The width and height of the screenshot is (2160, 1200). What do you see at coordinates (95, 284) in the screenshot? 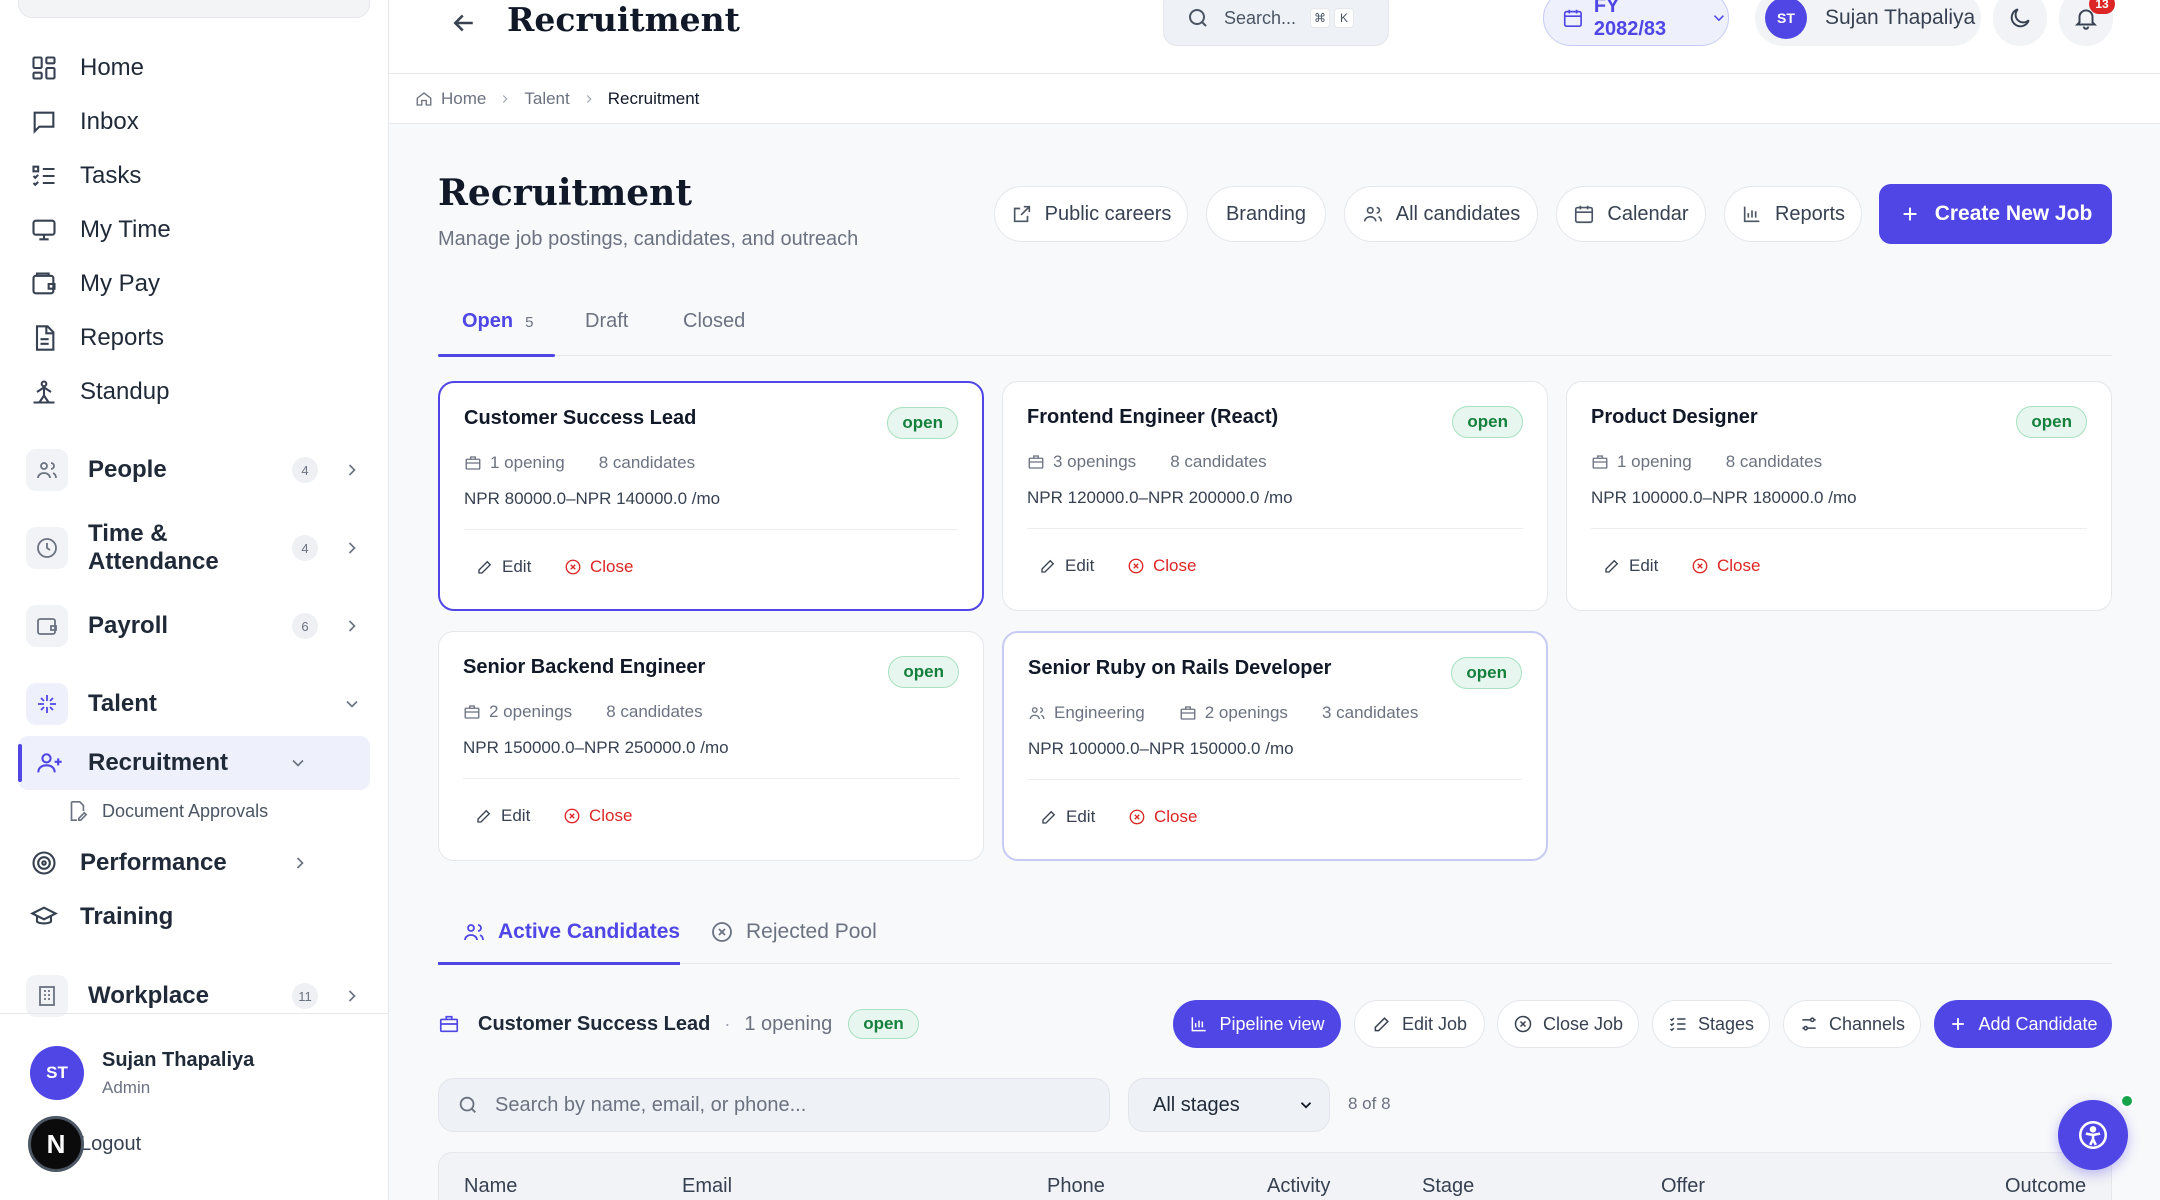
I see `sidebar-item-my-pay: My Pay` at bounding box center [95, 284].